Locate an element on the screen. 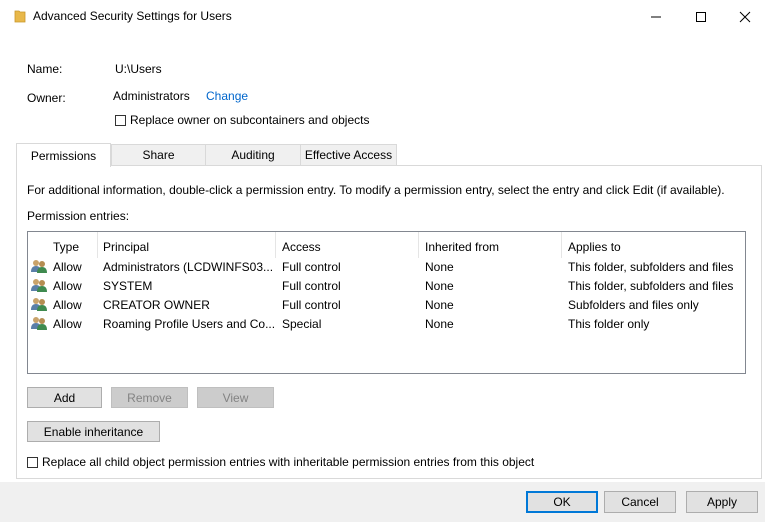 This screenshot has width=765, height=522. tab-effective-access: Effective Access is located at coordinates (348, 154).